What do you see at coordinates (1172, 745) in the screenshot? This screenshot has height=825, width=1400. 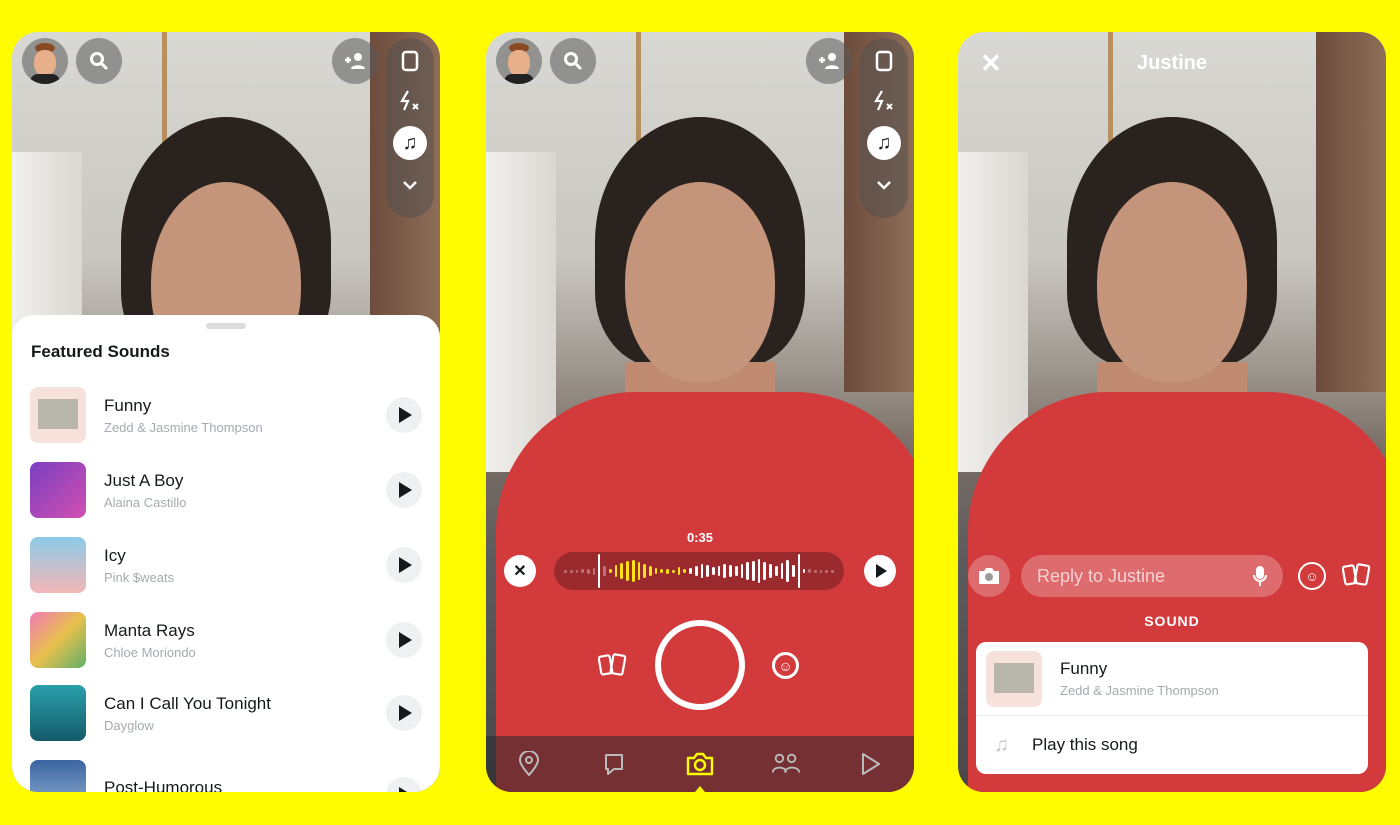 I see `play-this-song-button: ♫ Play this song` at bounding box center [1172, 745].